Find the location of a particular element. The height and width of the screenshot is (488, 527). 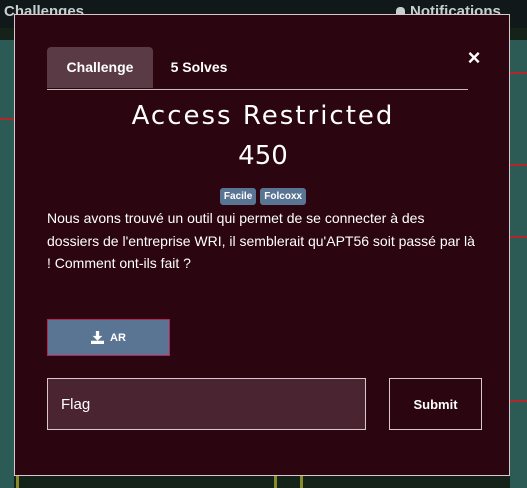

close-icon: × is located at coordinates (474, 57).